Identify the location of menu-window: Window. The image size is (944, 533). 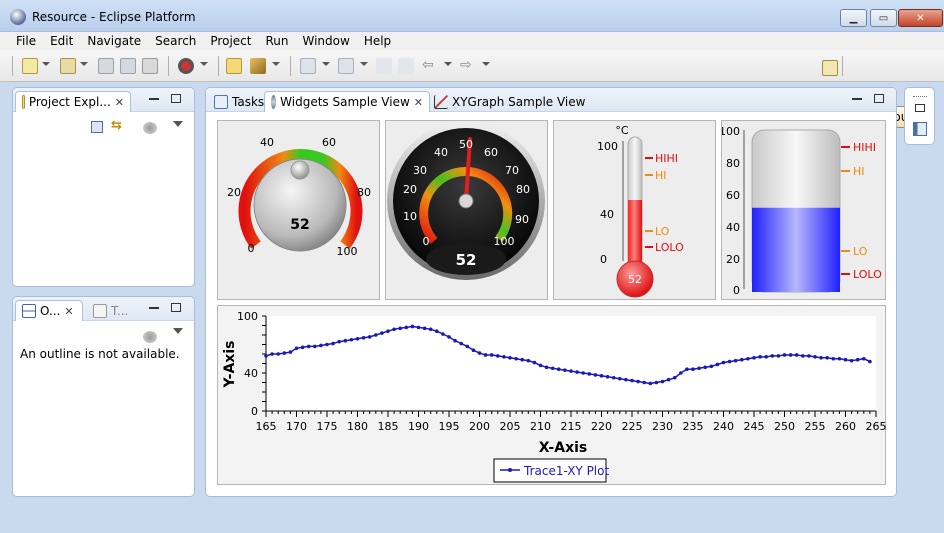
(326, 41).